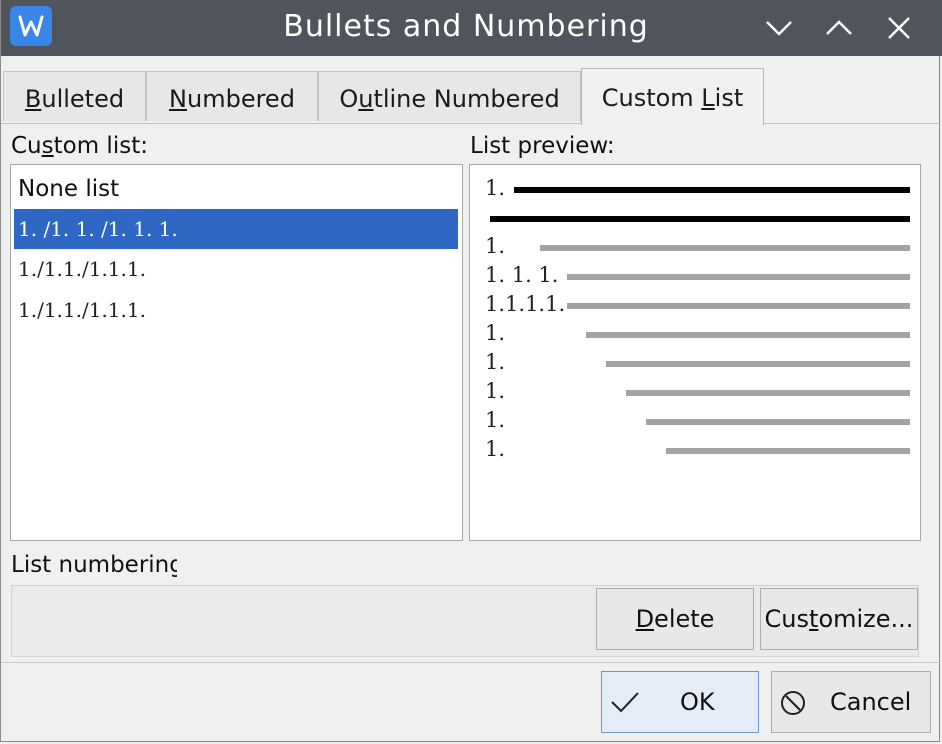 The image size is (942, 744). I want to click on tab-bulleted: Bulleted, so click(74, 96).